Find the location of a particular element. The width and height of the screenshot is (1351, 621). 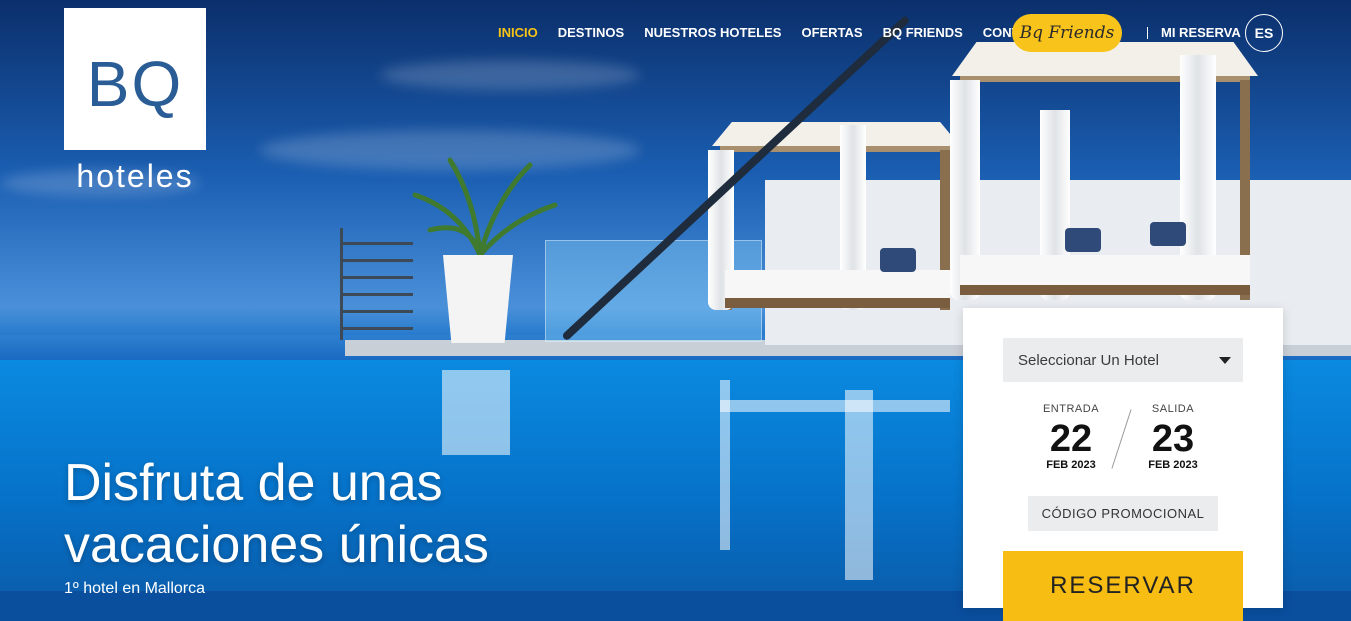

promo-code-button: CÓDIGO PROMOCIONAL is located at coordinates (1123, 513).